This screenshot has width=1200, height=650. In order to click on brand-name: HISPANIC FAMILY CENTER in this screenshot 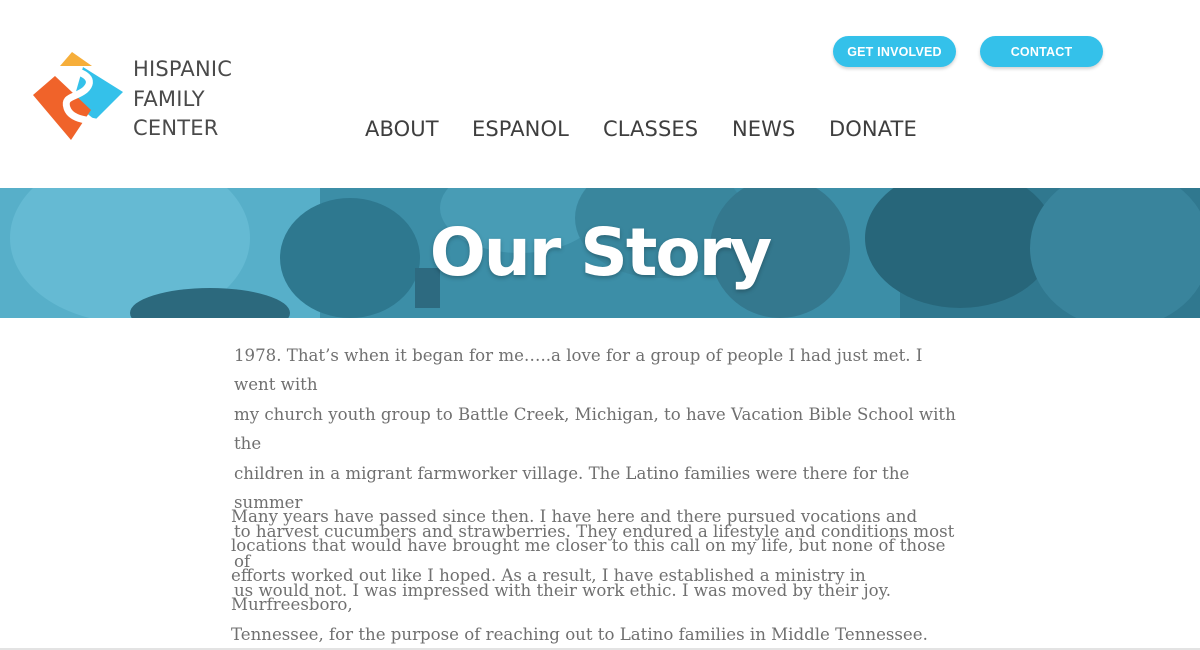, I will do `click(182, 99)`.